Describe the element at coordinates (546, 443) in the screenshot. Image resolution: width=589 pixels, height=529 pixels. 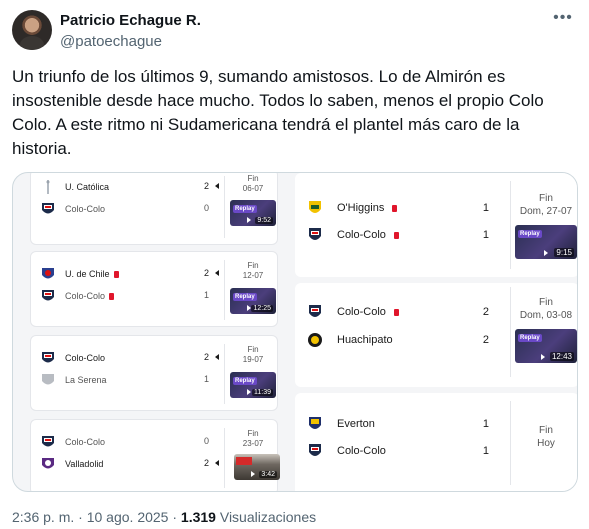
I see `match-date: Hoy` at that location.